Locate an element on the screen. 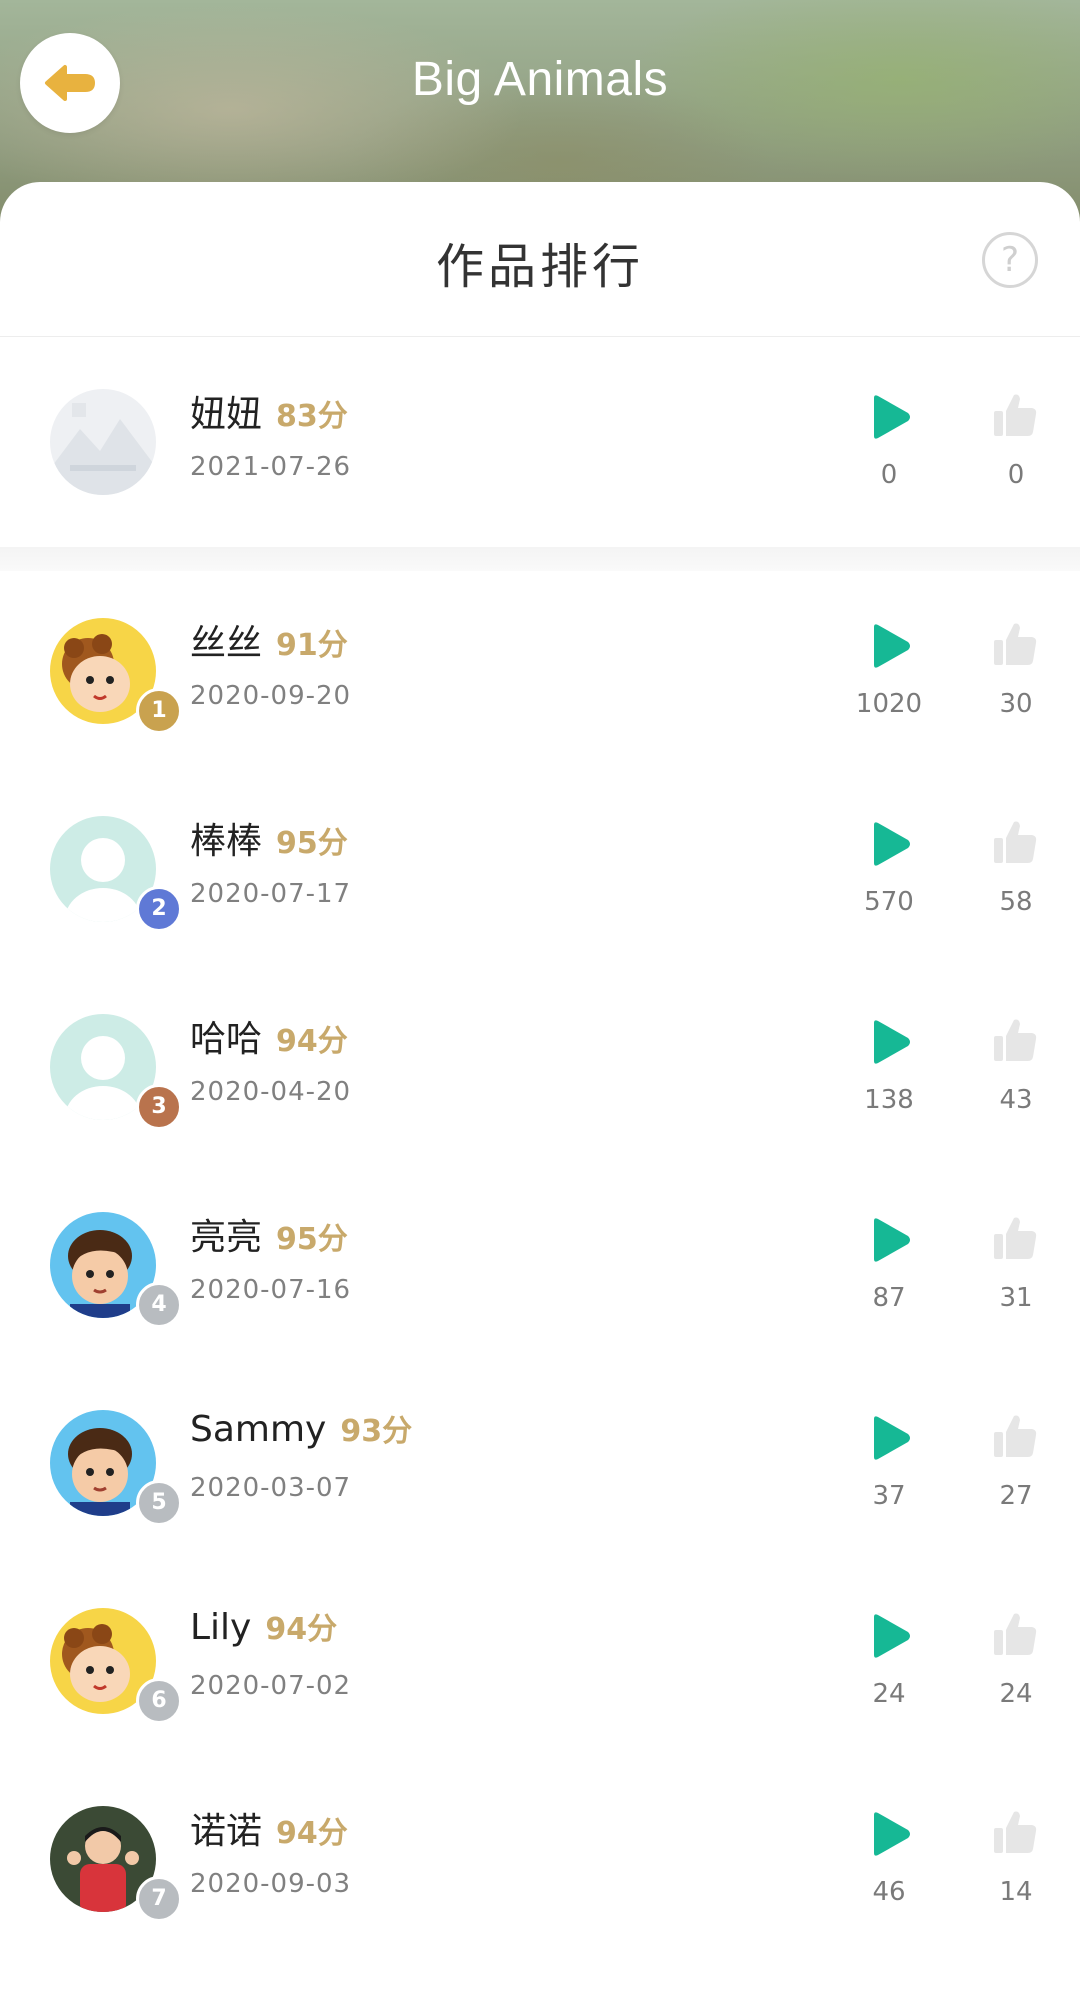  entry-date: 2020-09-03 is located at coordinates (271, 1884).